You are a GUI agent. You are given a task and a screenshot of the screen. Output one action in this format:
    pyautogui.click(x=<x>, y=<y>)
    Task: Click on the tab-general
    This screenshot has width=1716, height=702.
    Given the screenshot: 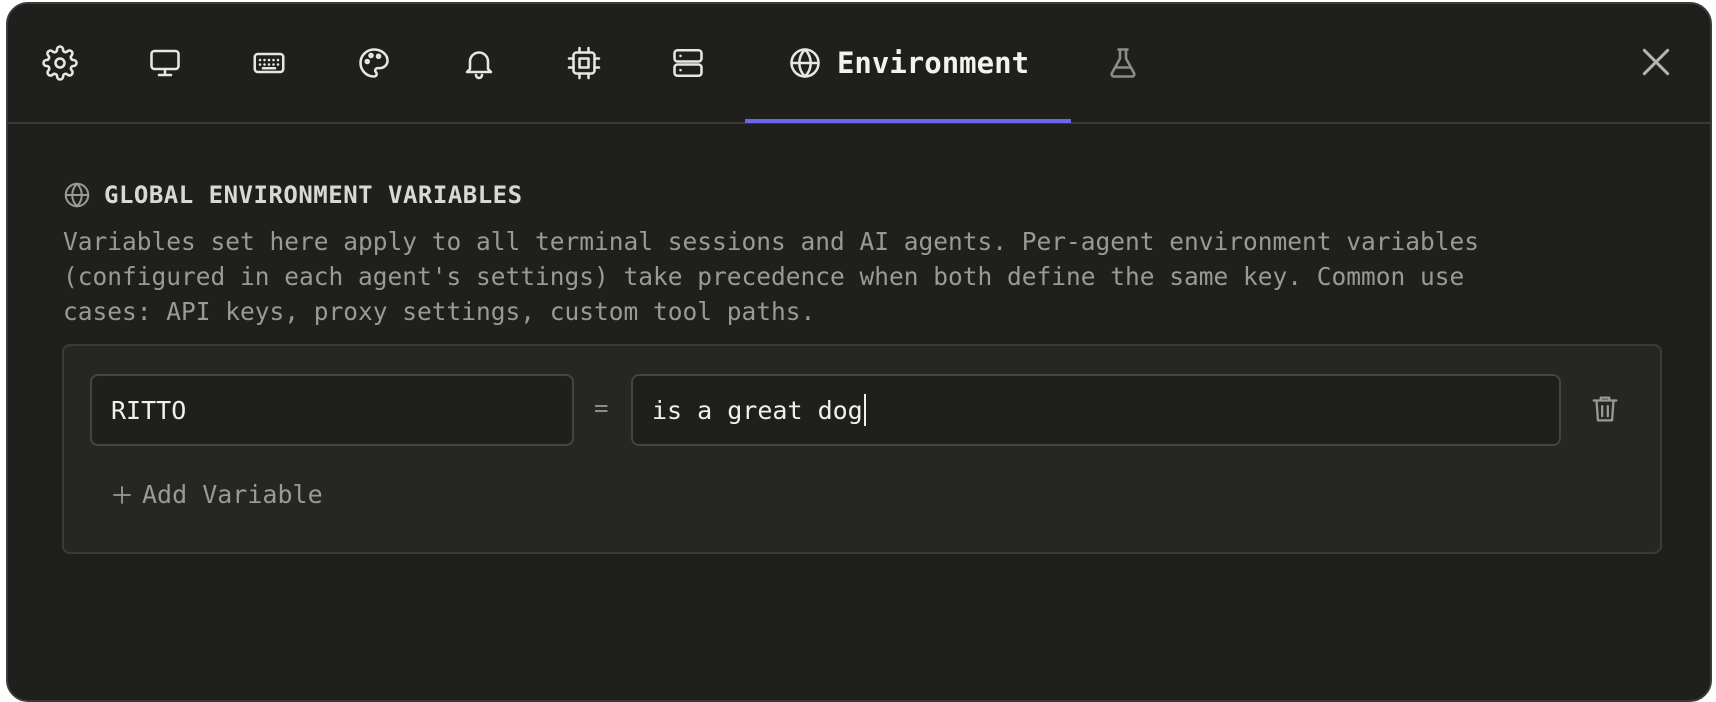 What is the action you would take?
    pyautogui.click(x=60, y=63)
    